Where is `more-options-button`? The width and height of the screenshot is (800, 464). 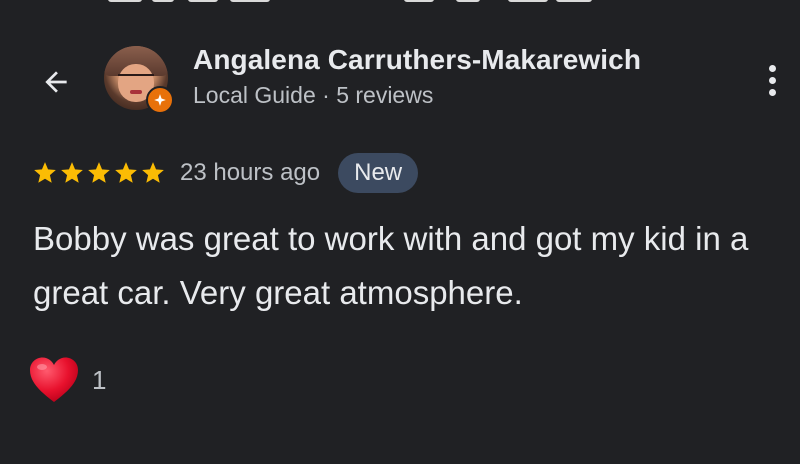
more-options-button is located at coordinates (772, 80).